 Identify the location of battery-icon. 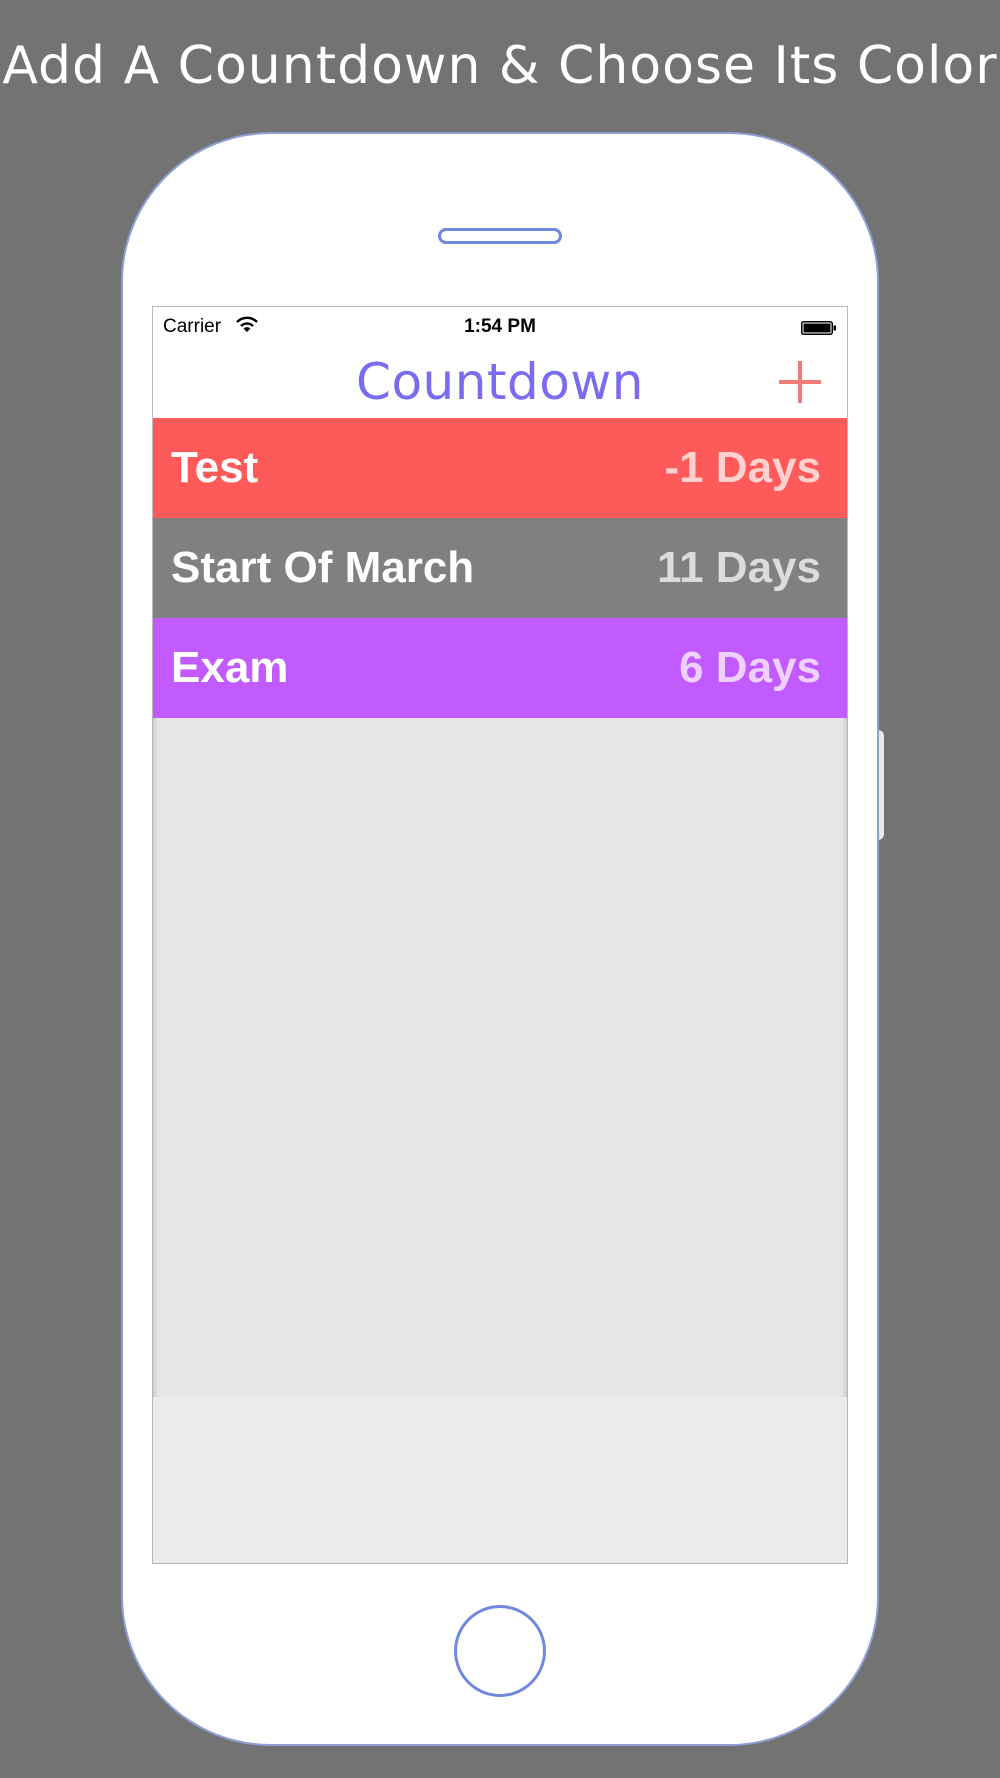
(819, 327).